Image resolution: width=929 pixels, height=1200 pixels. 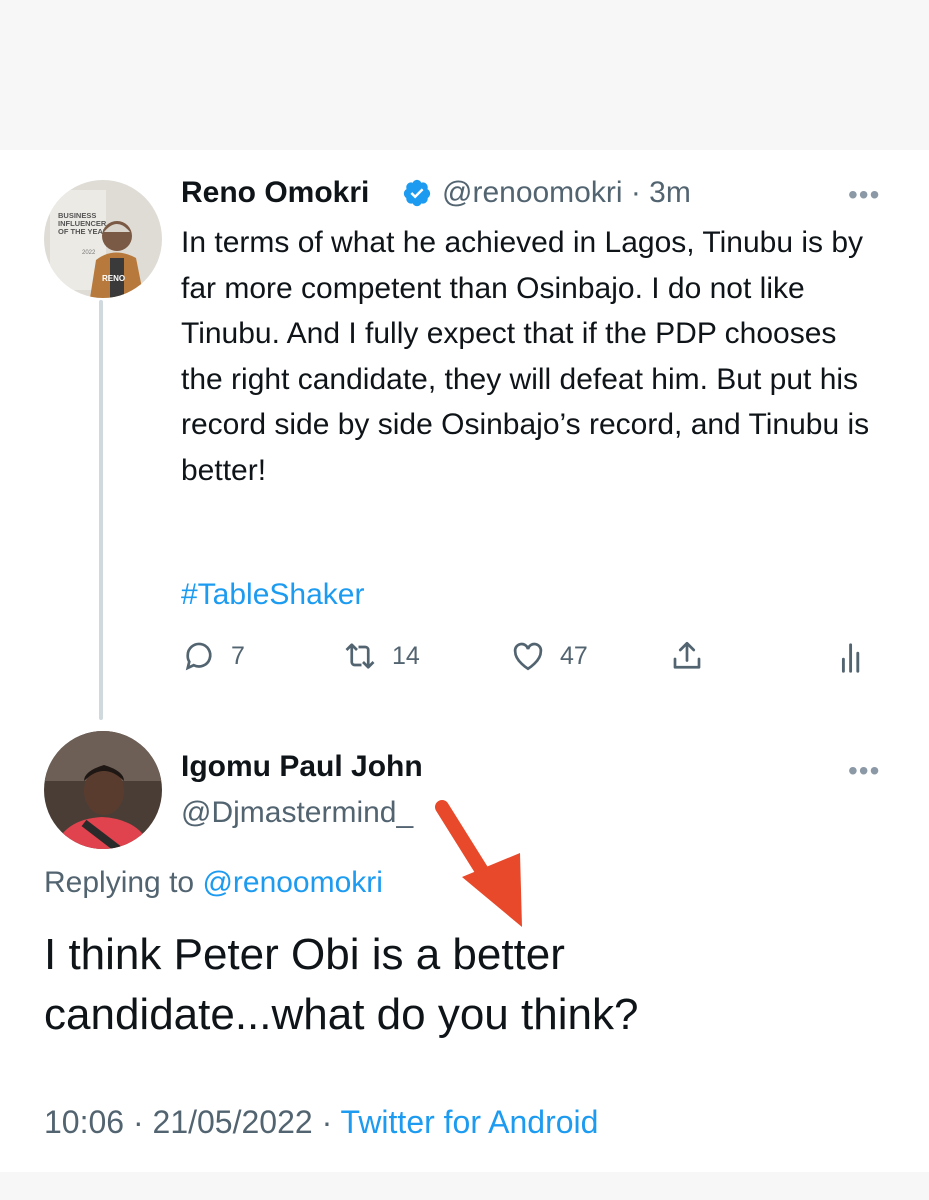 What do you see at coordinates (864, 195) in the screenshot?
I see `original-more-dots-icon: •••` at bounding box center [864, 195].